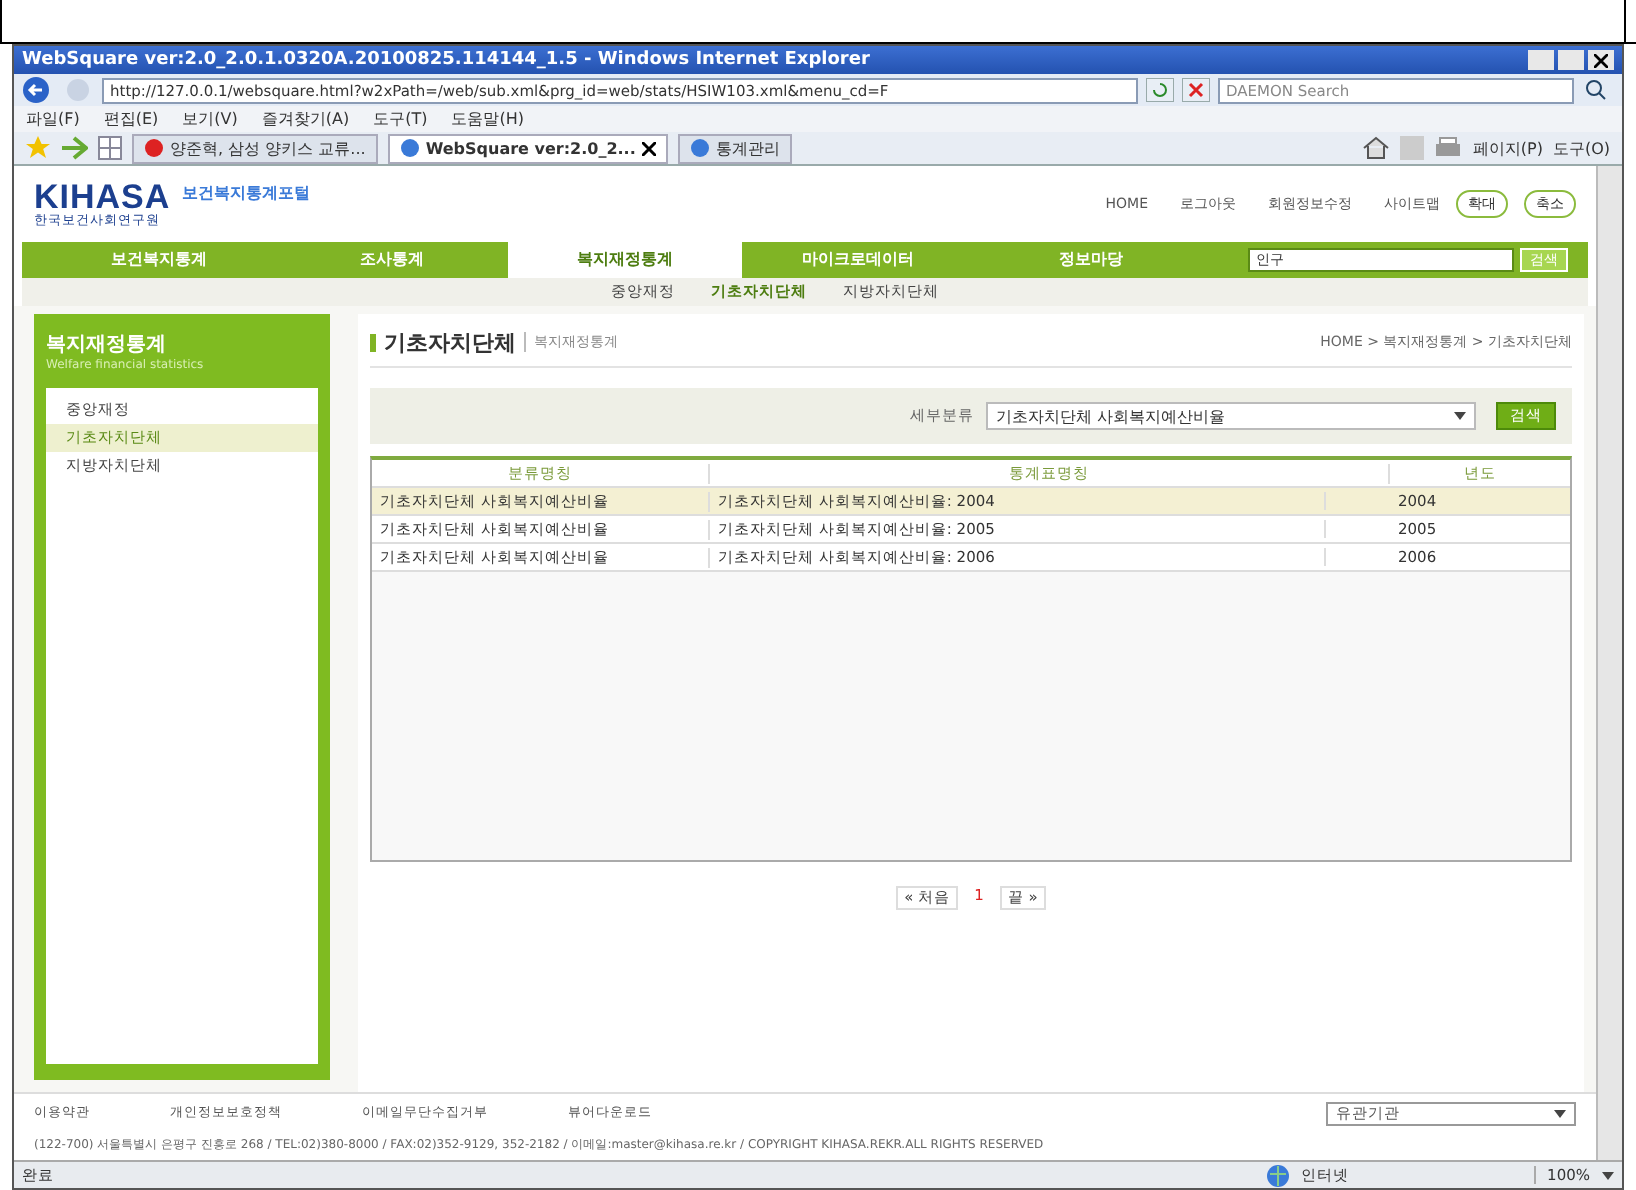  I want to click on stop-icon, so click(1196, 90).